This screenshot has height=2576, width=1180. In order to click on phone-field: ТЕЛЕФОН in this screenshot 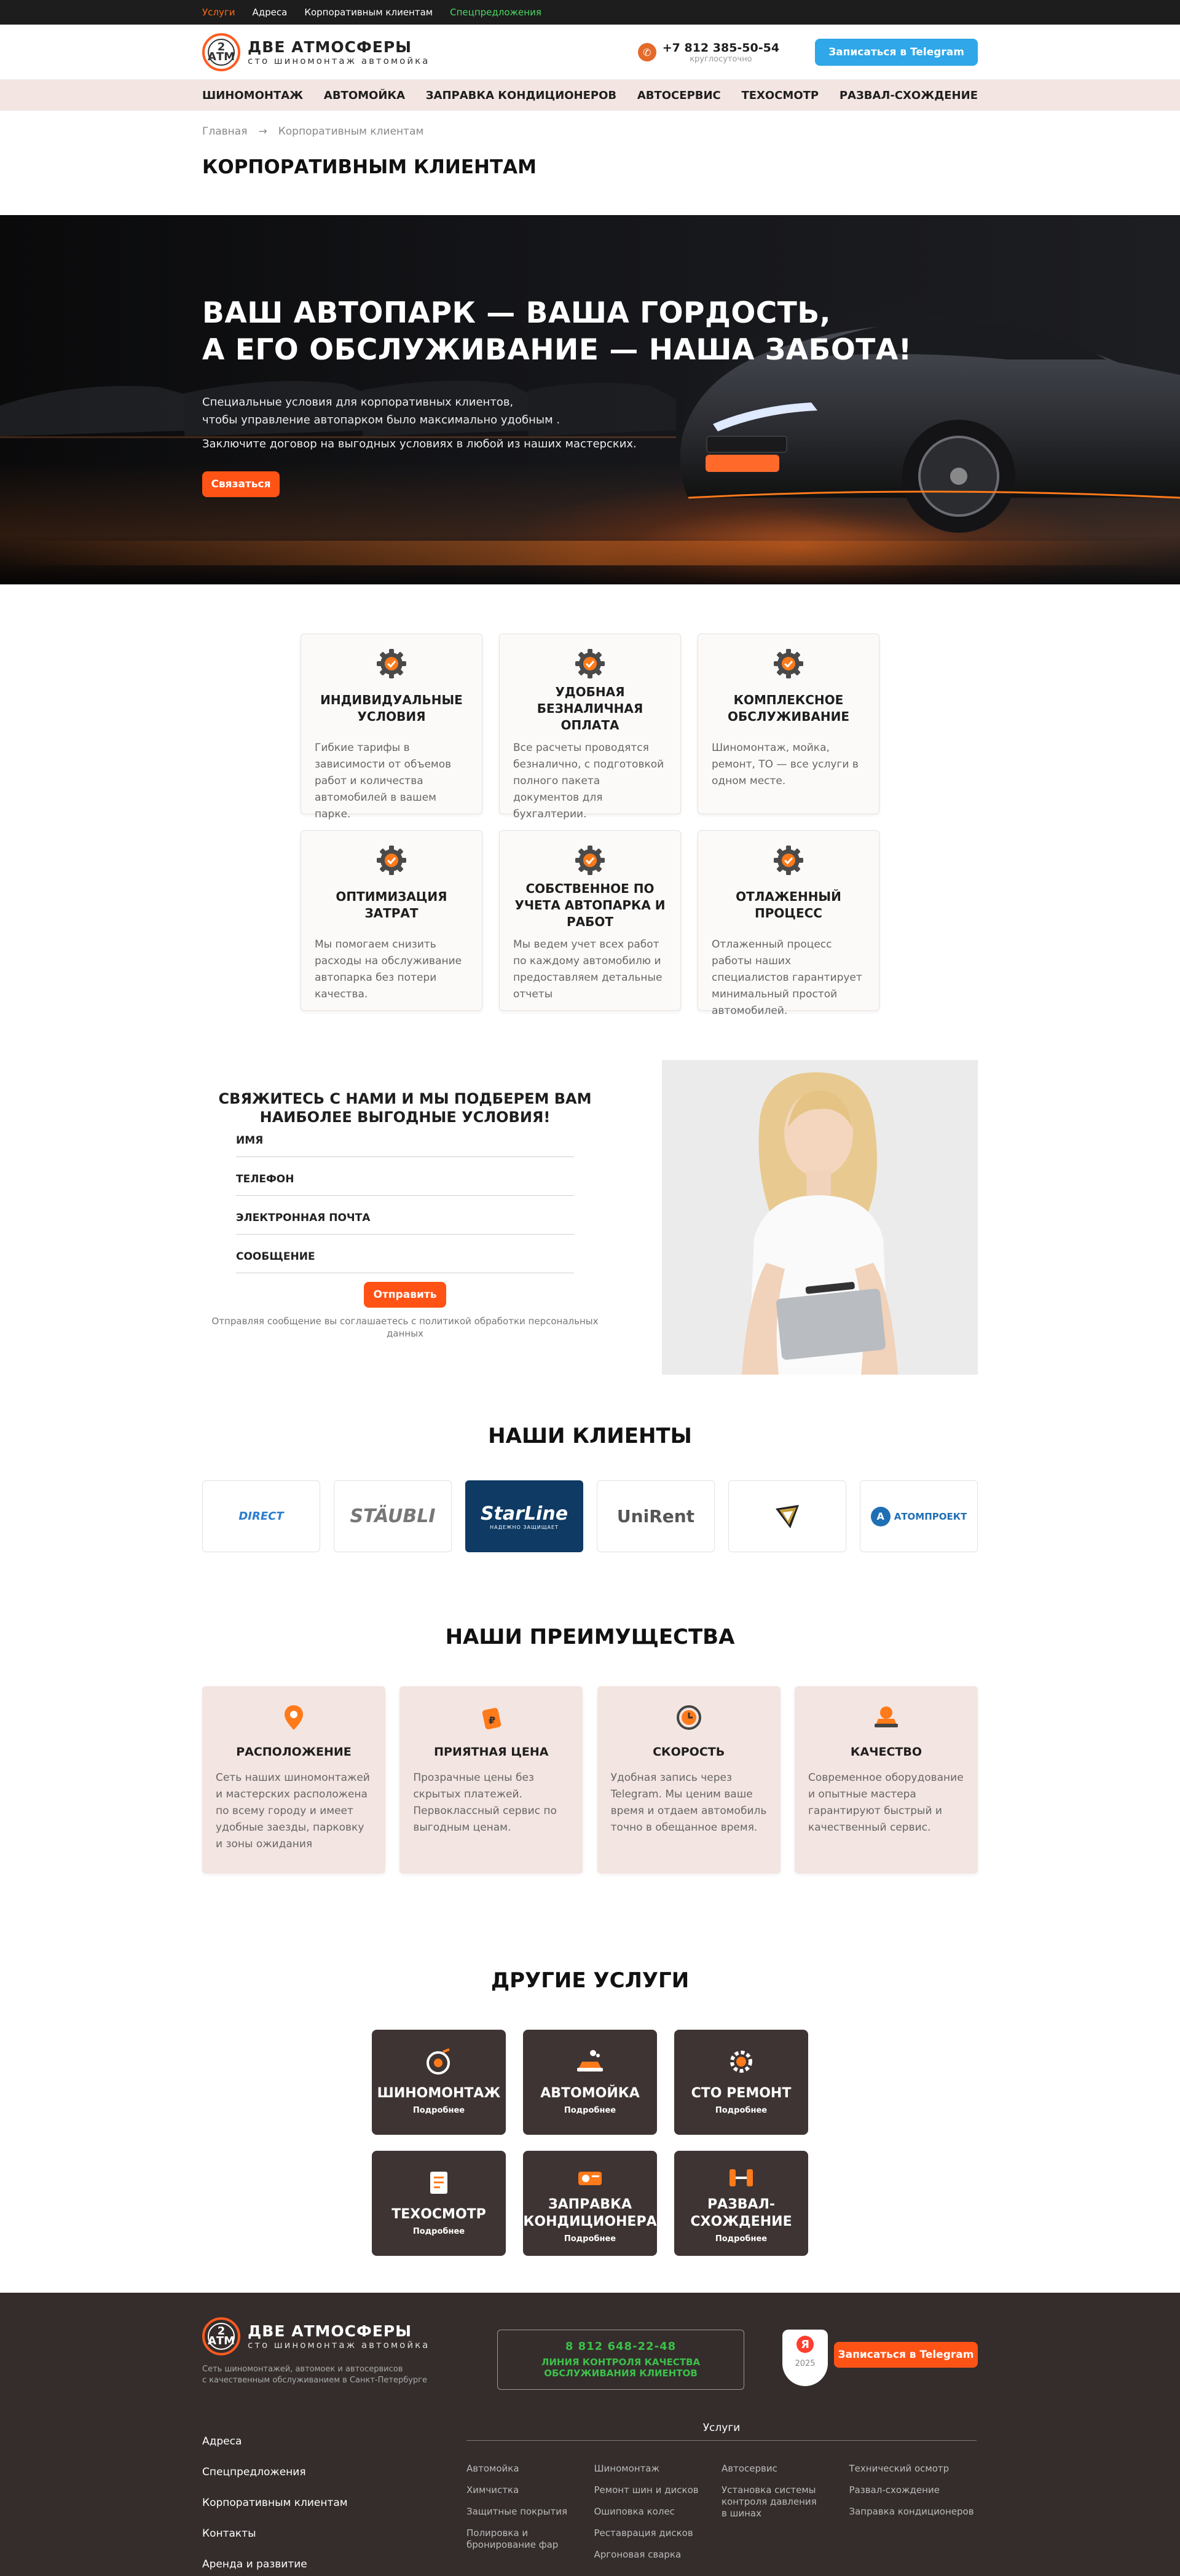, I will do `click(405, 1176)`.